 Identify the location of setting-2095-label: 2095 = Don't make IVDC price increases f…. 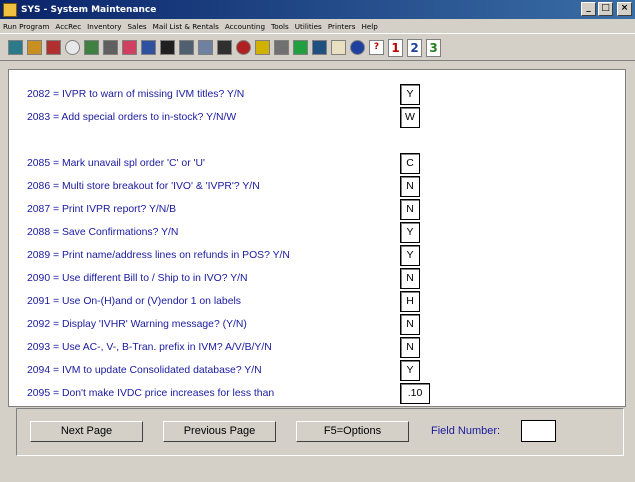
(151, 393).